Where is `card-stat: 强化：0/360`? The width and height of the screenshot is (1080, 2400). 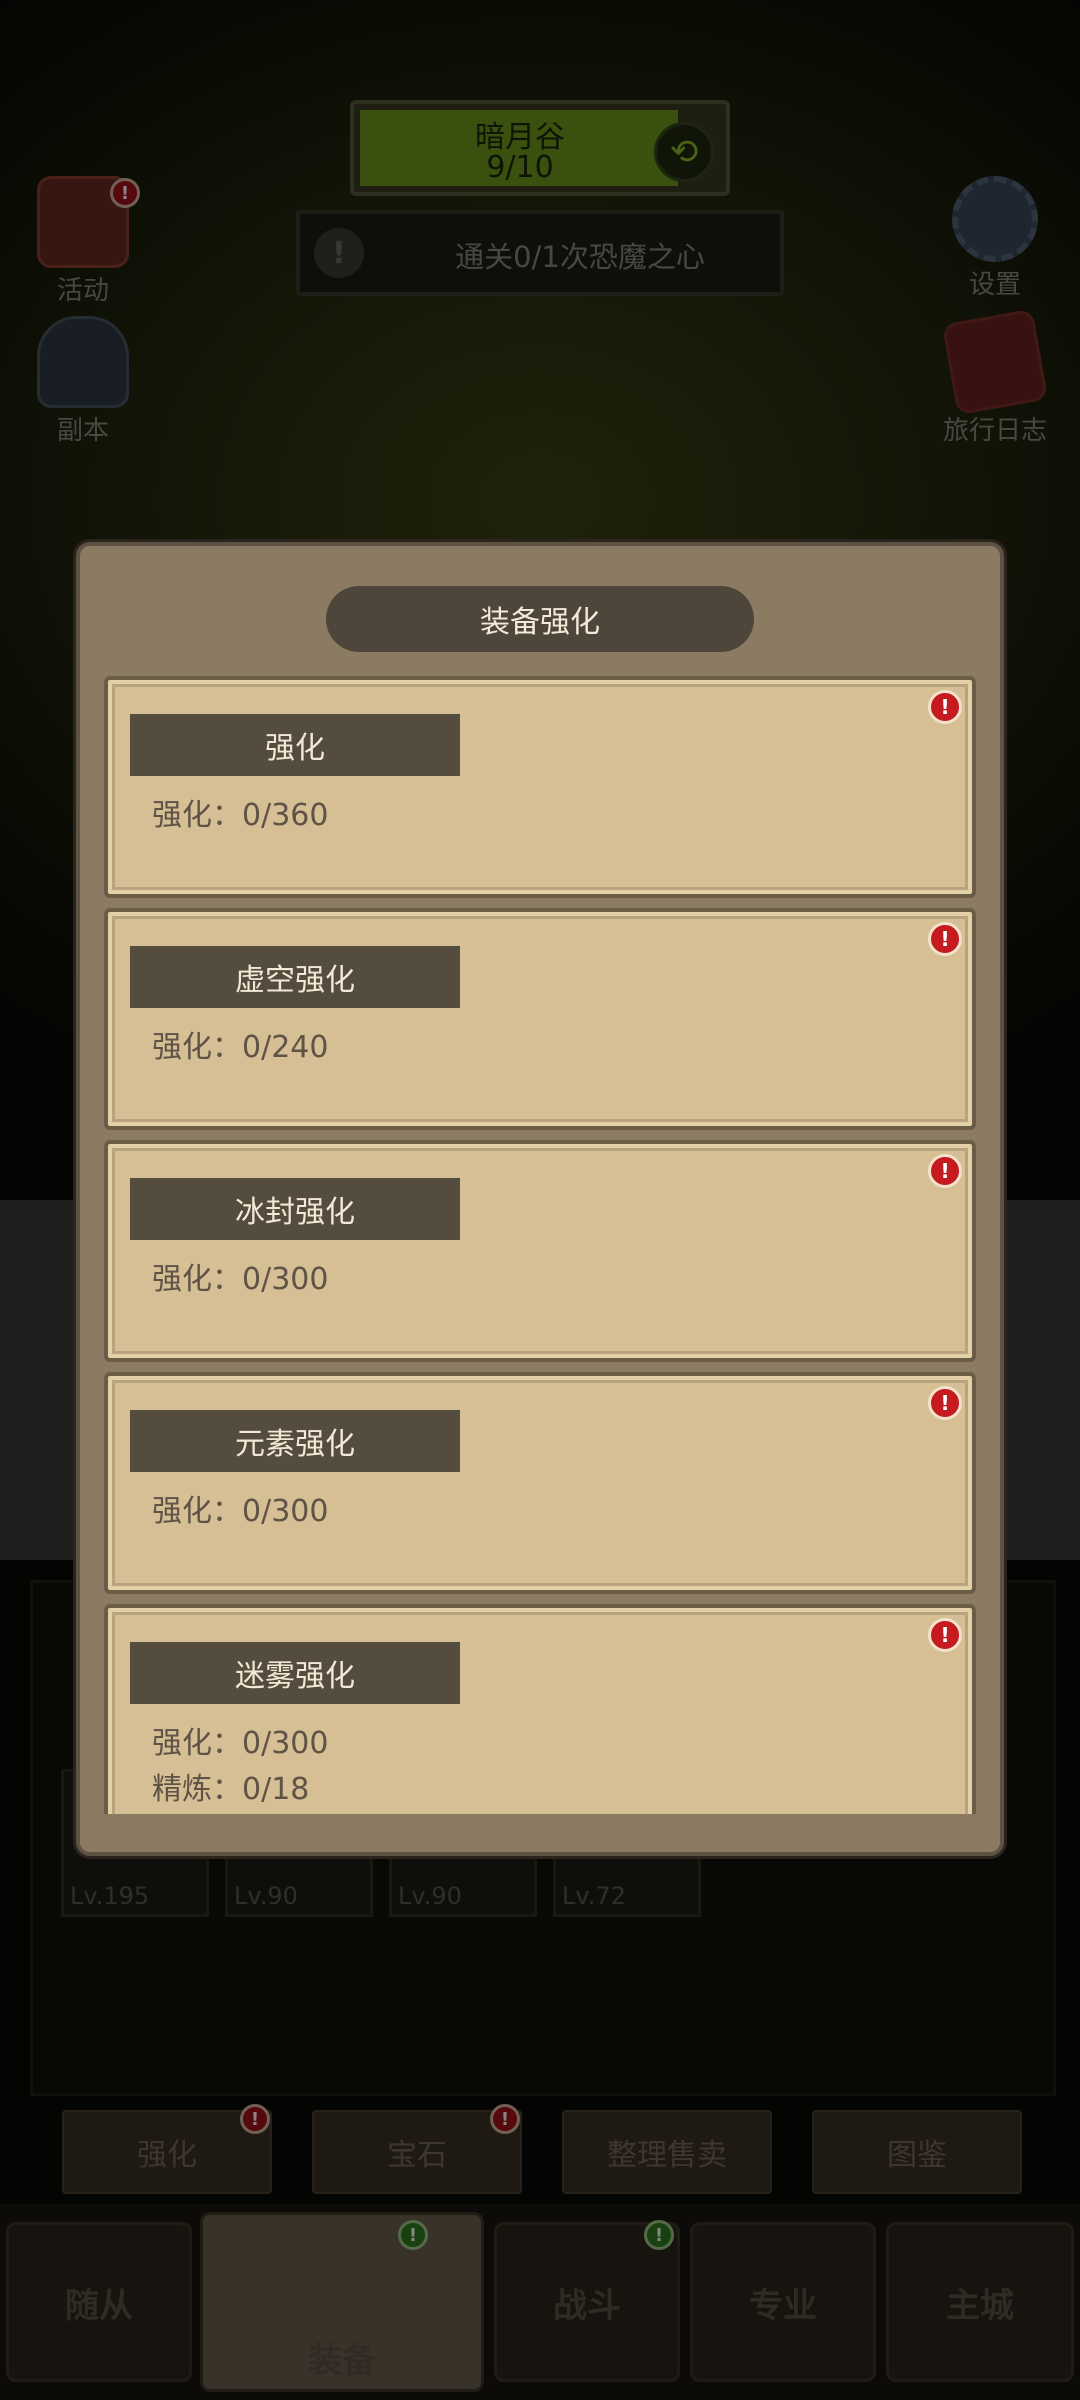
card-stat: 强化：0/360 is located at coordinates (240, 815).